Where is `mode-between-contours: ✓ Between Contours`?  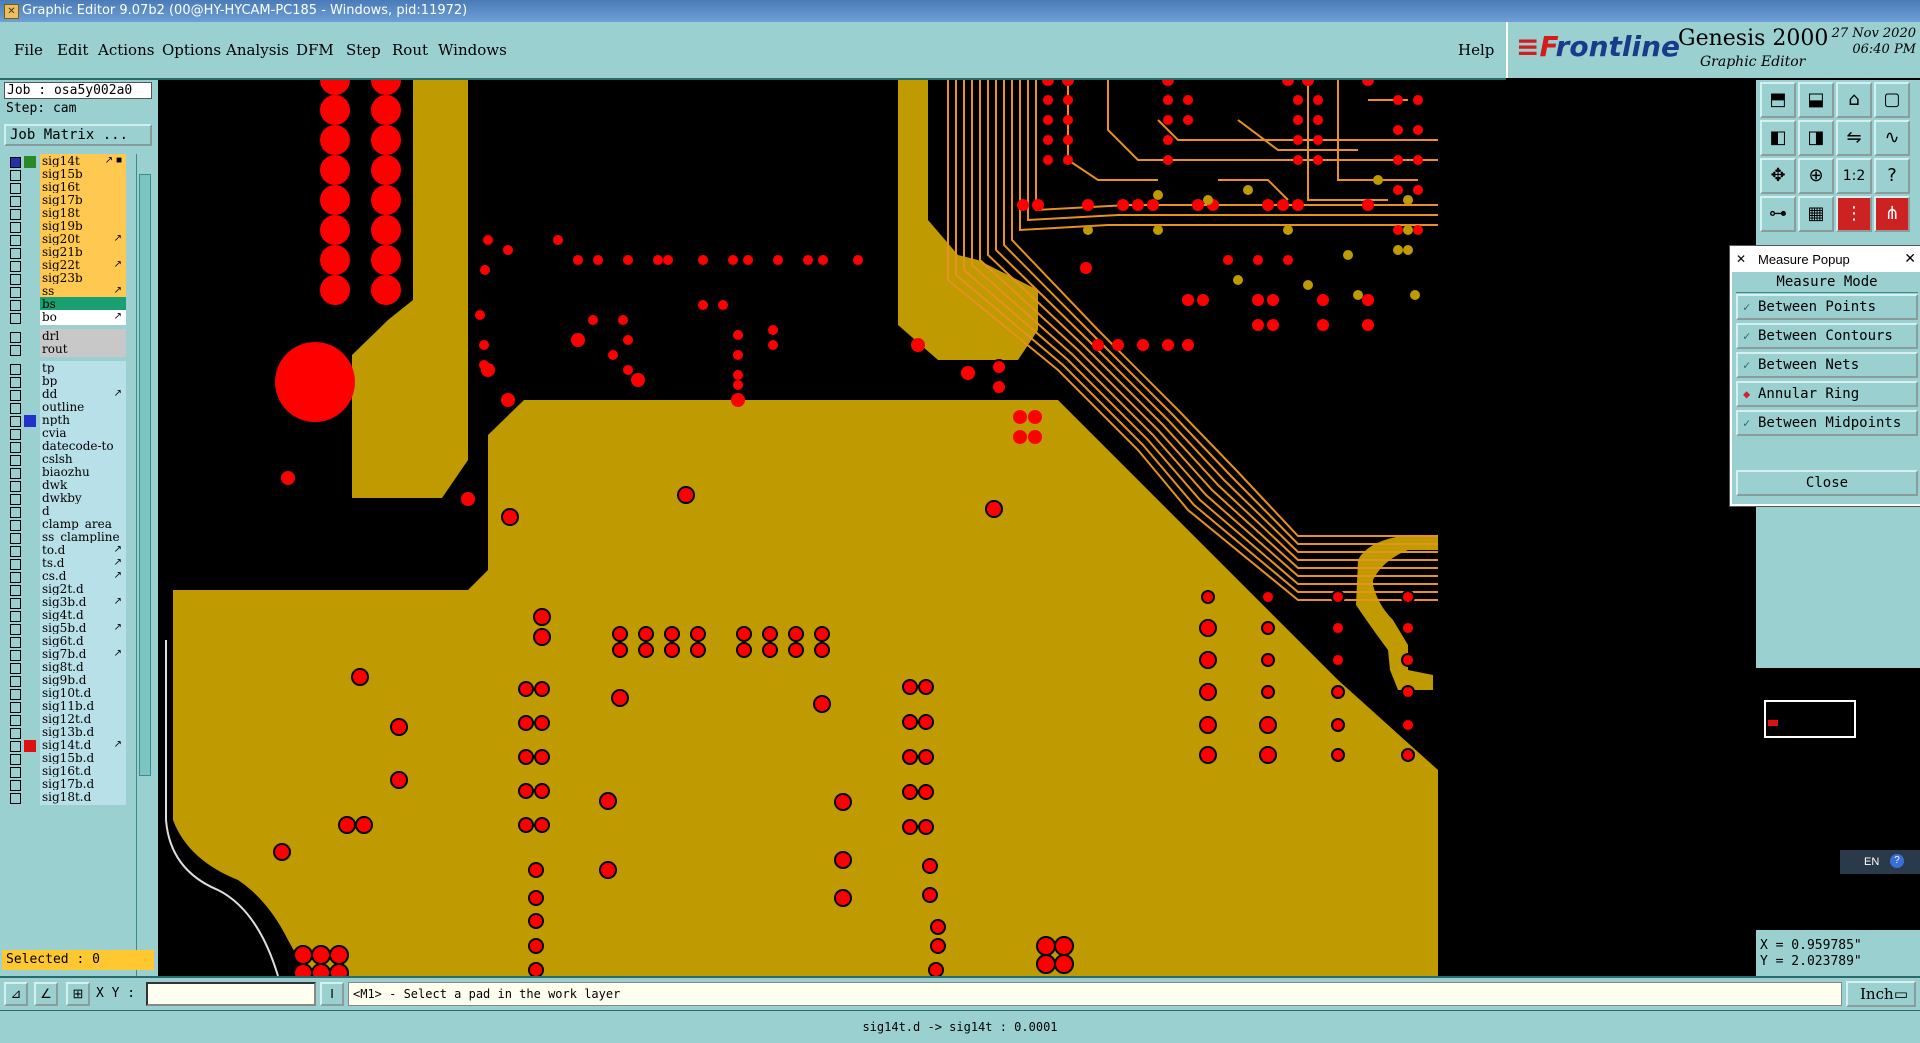 mode-between-contours: ✓ Between Contours is located at coordinates (1827, 336).